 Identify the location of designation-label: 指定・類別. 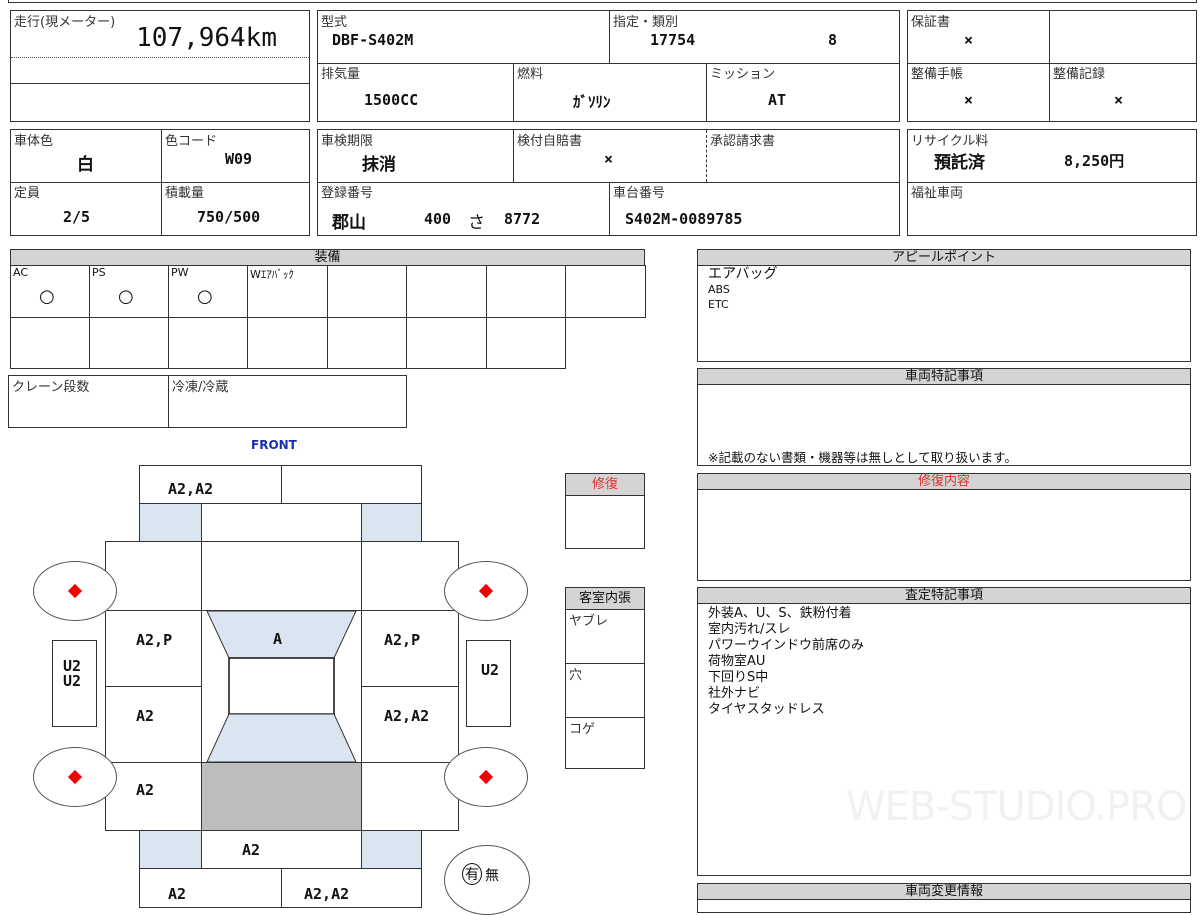
(646, 22).